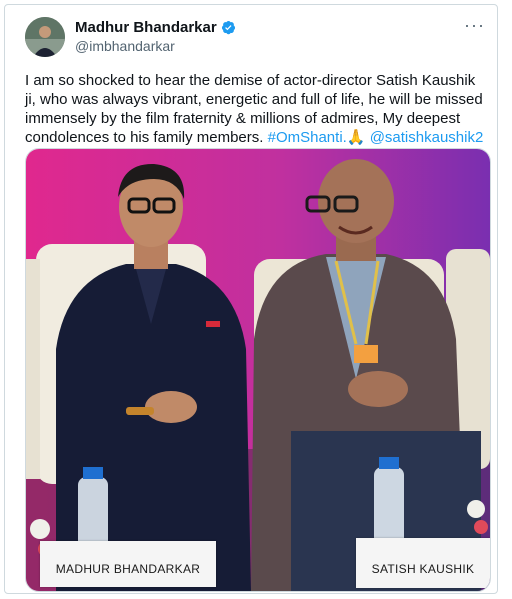  What do you see at coordinates (125, 46) in the screenshot?
I see `author-handle: @imbhandarkar` at bounding box center [125, 46].